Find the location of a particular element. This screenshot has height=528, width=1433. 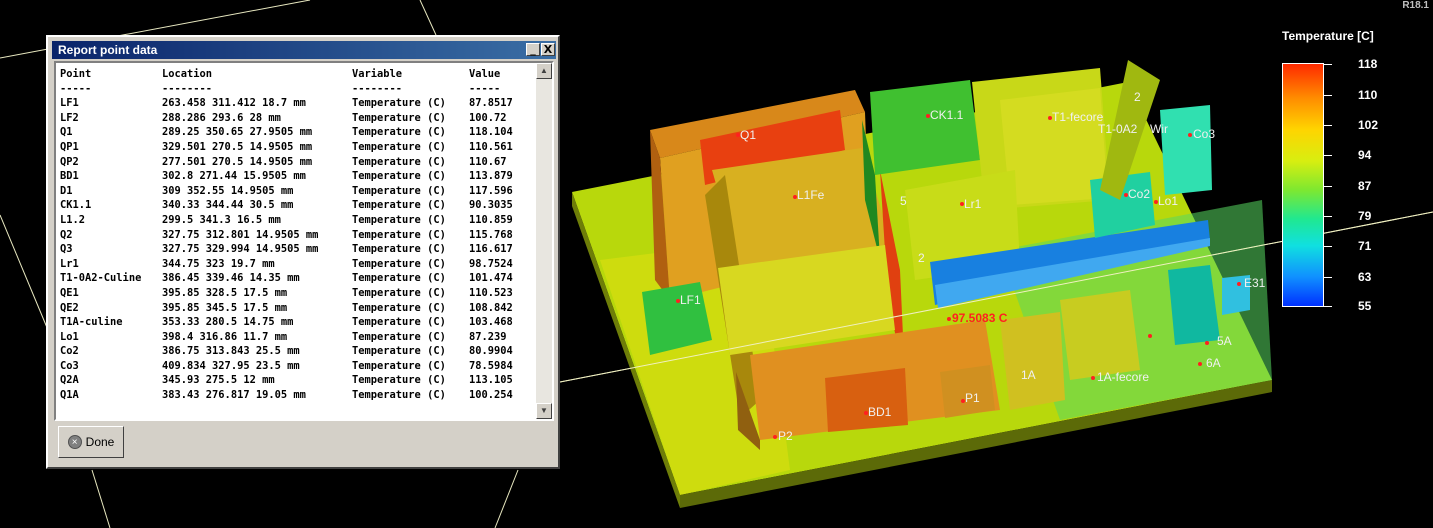

model-label-2b: 2 is located at coordinates (921, 258).